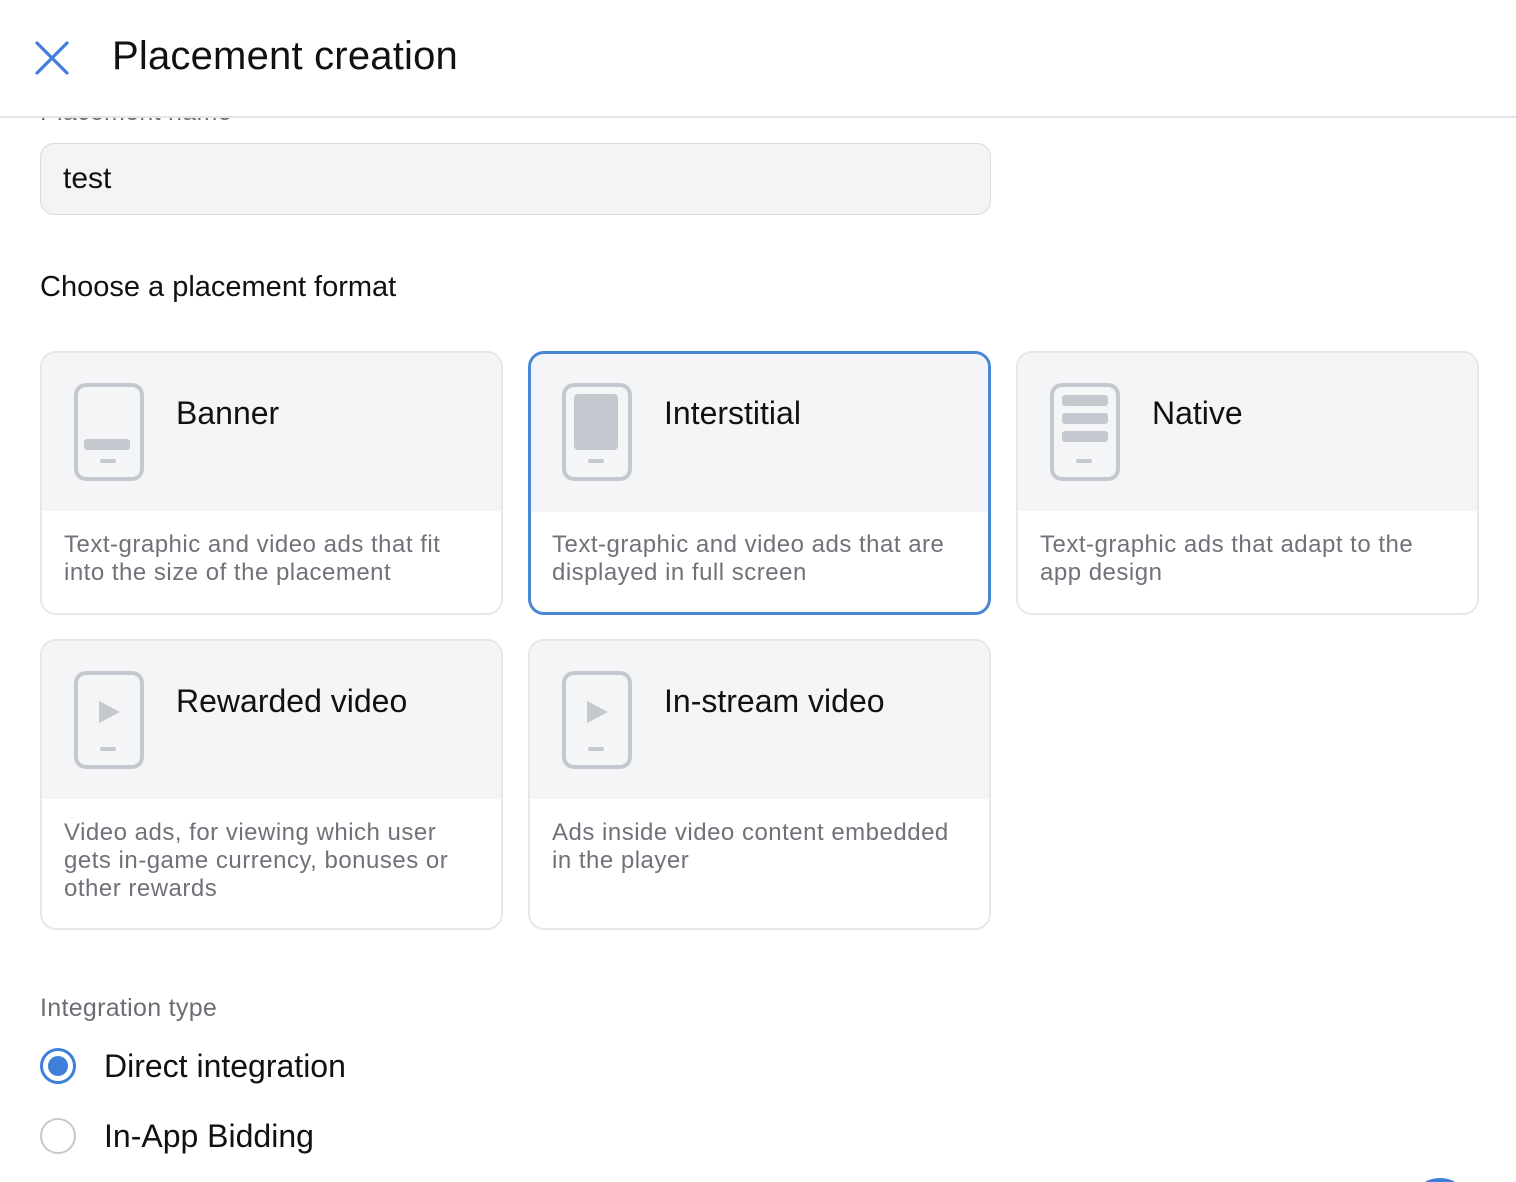 The width and height of the screenshot is (1516, 1182). Describe the element at coordinates (242, 121) in the screenshot. I see `required-mark: *` at that location.